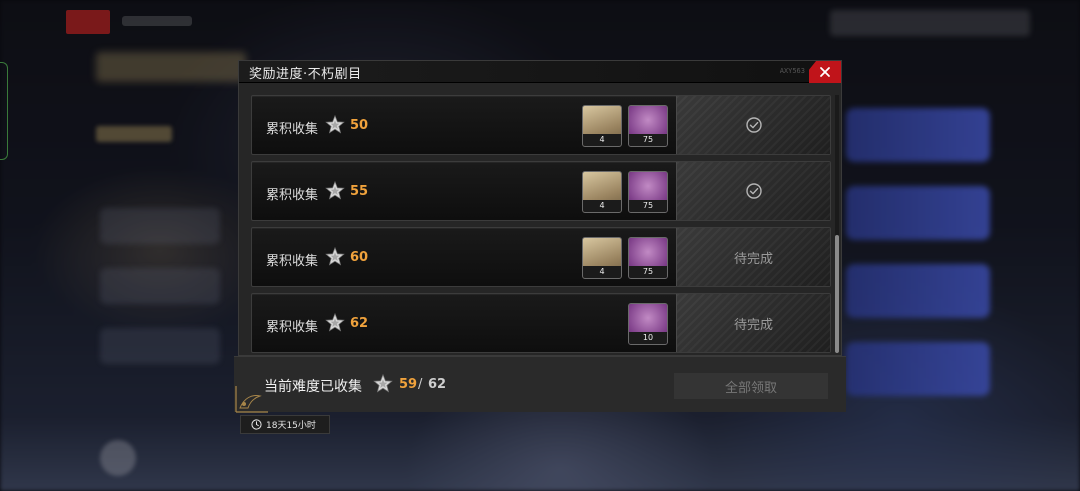 This screenshot has height=491, width=1080. What do you see at coordinates (171, 67) in the screenshot?
I see `background-title` at bounding box center [171, 67].